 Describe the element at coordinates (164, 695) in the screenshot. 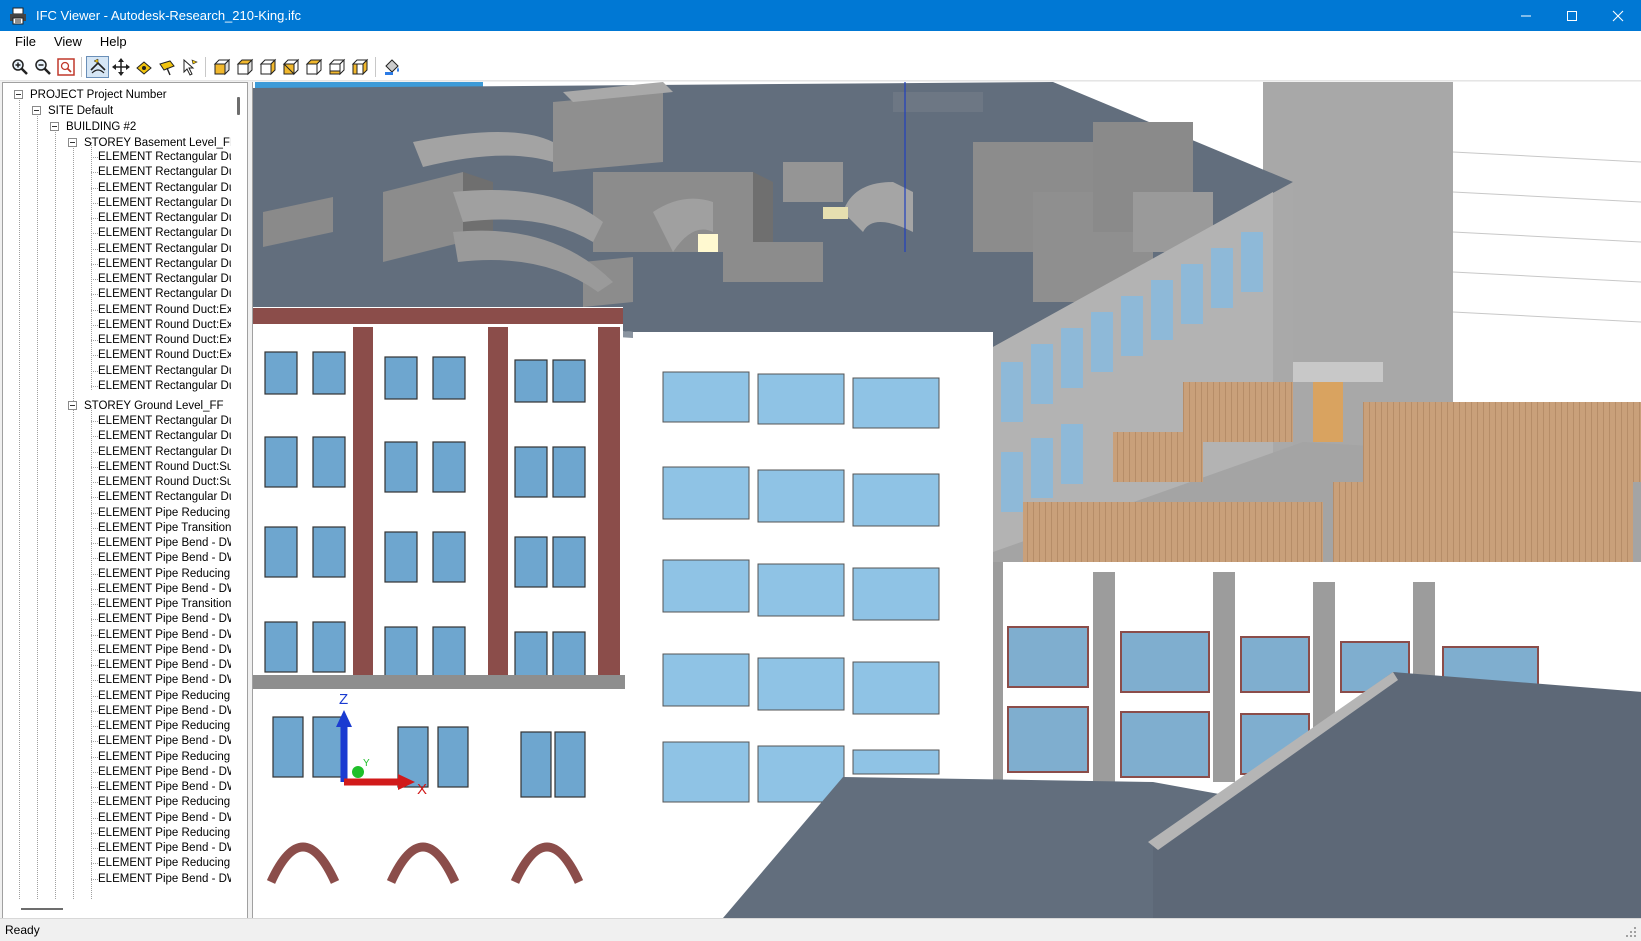

I see `tree-node-label: ELEMENT Pipe Reducing` at that location.